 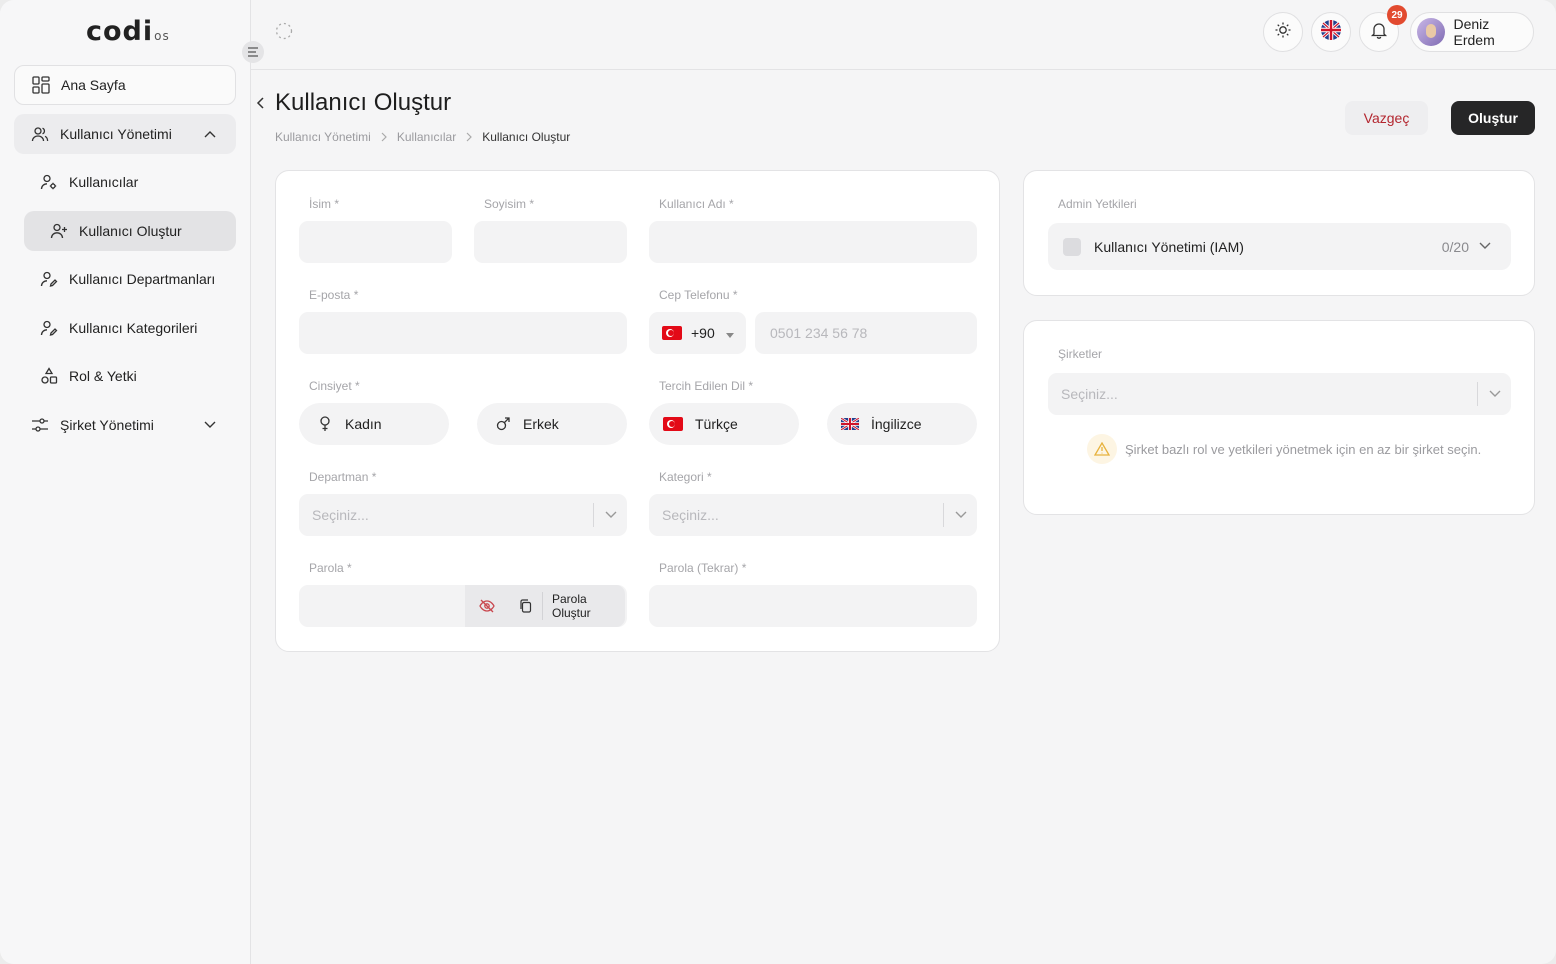 What do you see at coordinates (324, 204) in the screenshot?
I see `first-name-label: İsim *` at bounding box center [324, 204].